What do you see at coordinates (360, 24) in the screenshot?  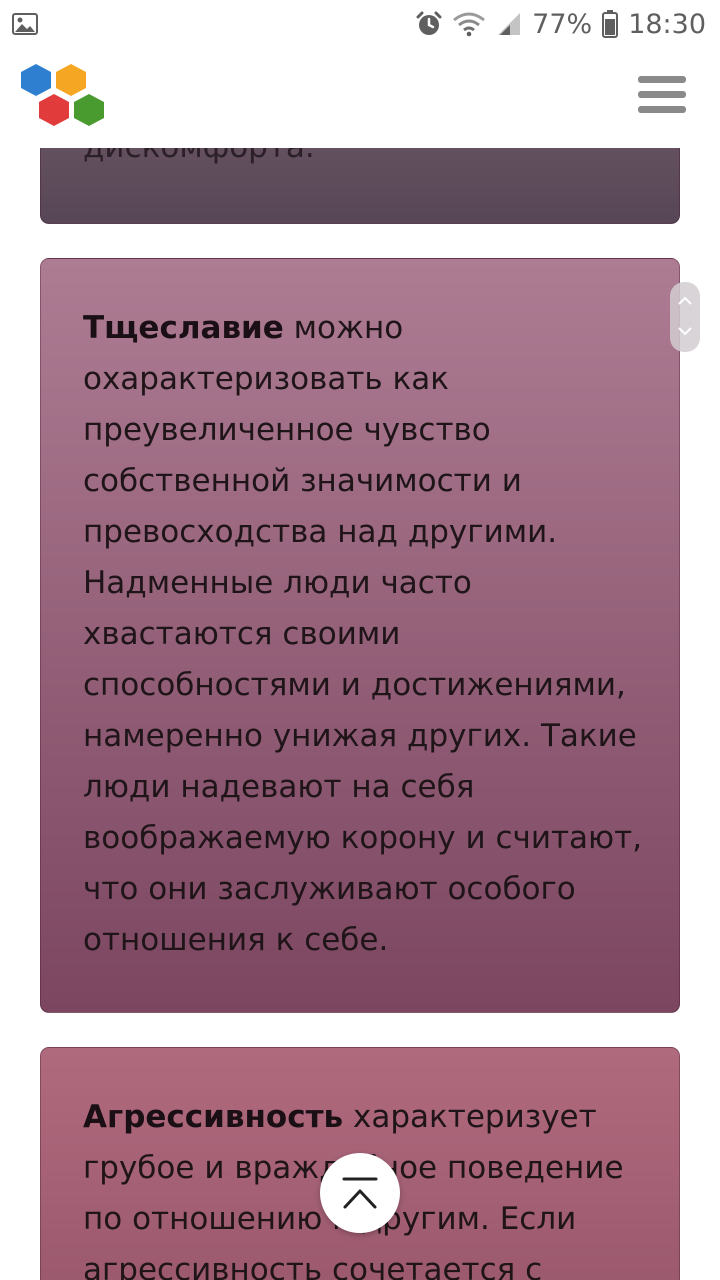 I see `status-bar: 77% 18:30` at bounding box center [360, 24].